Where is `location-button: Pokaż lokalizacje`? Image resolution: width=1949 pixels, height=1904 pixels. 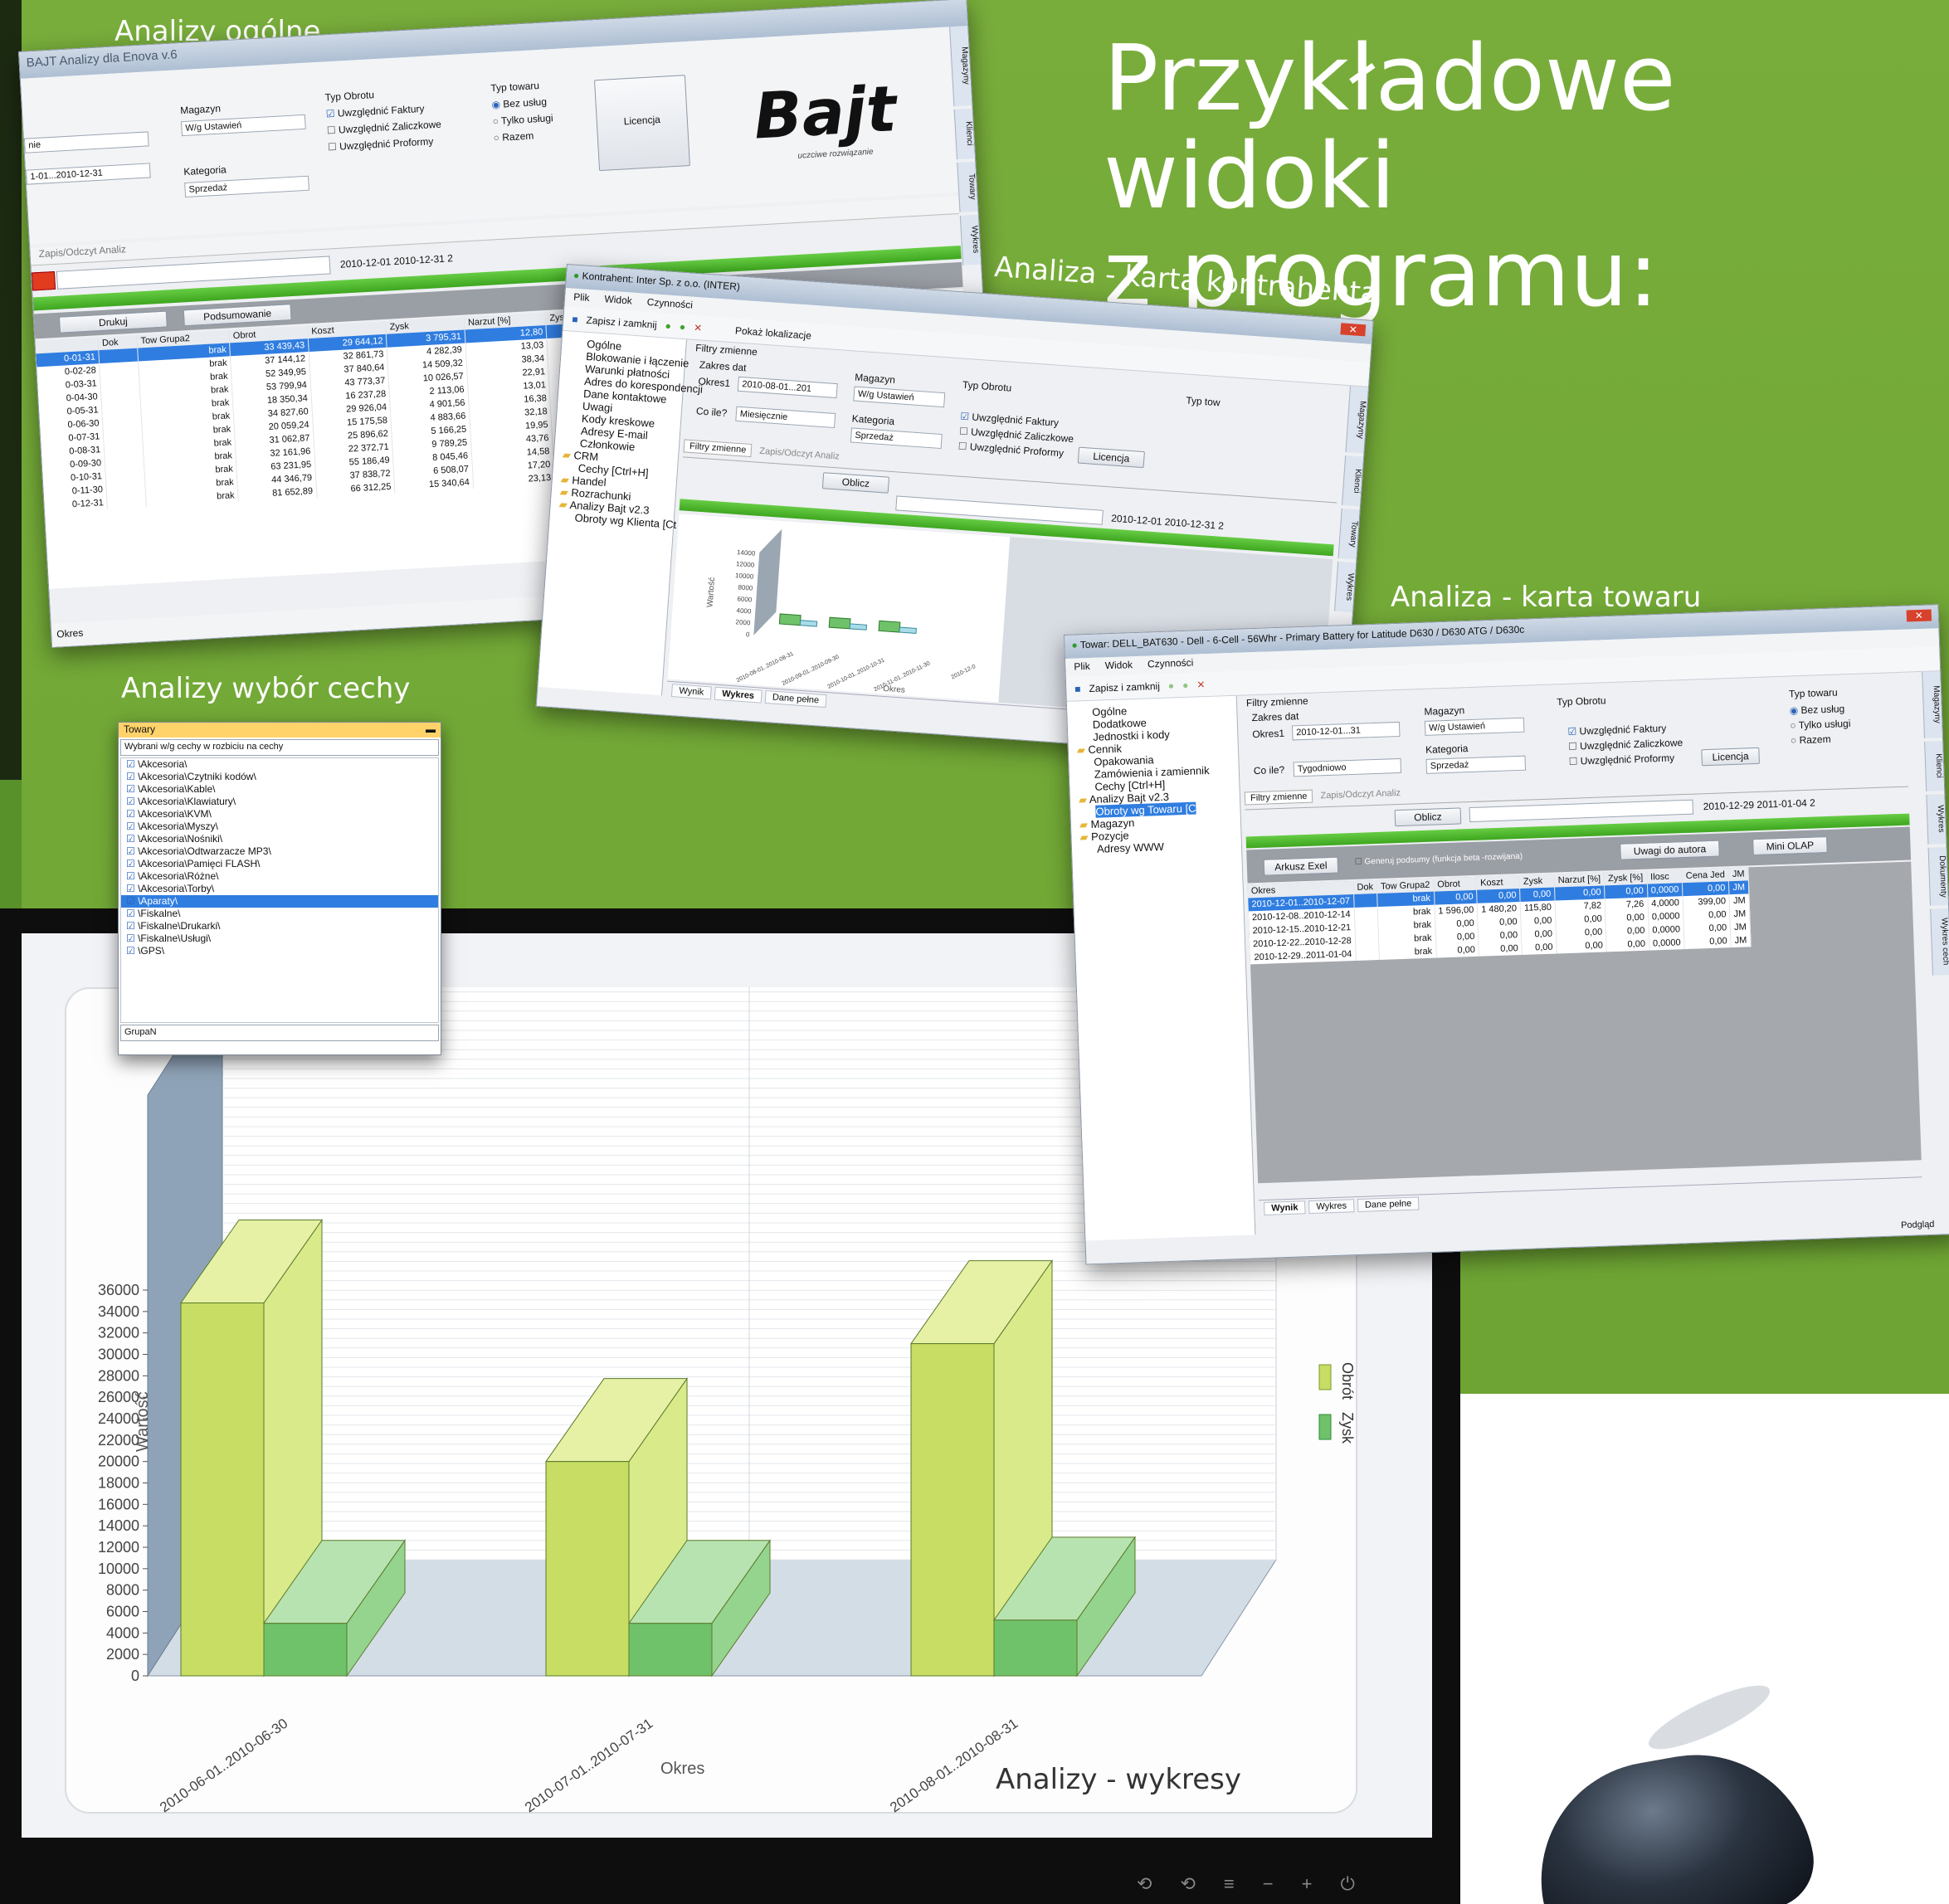
location-button: Pokaż lokalizacje is located at coordinates (773, 332).